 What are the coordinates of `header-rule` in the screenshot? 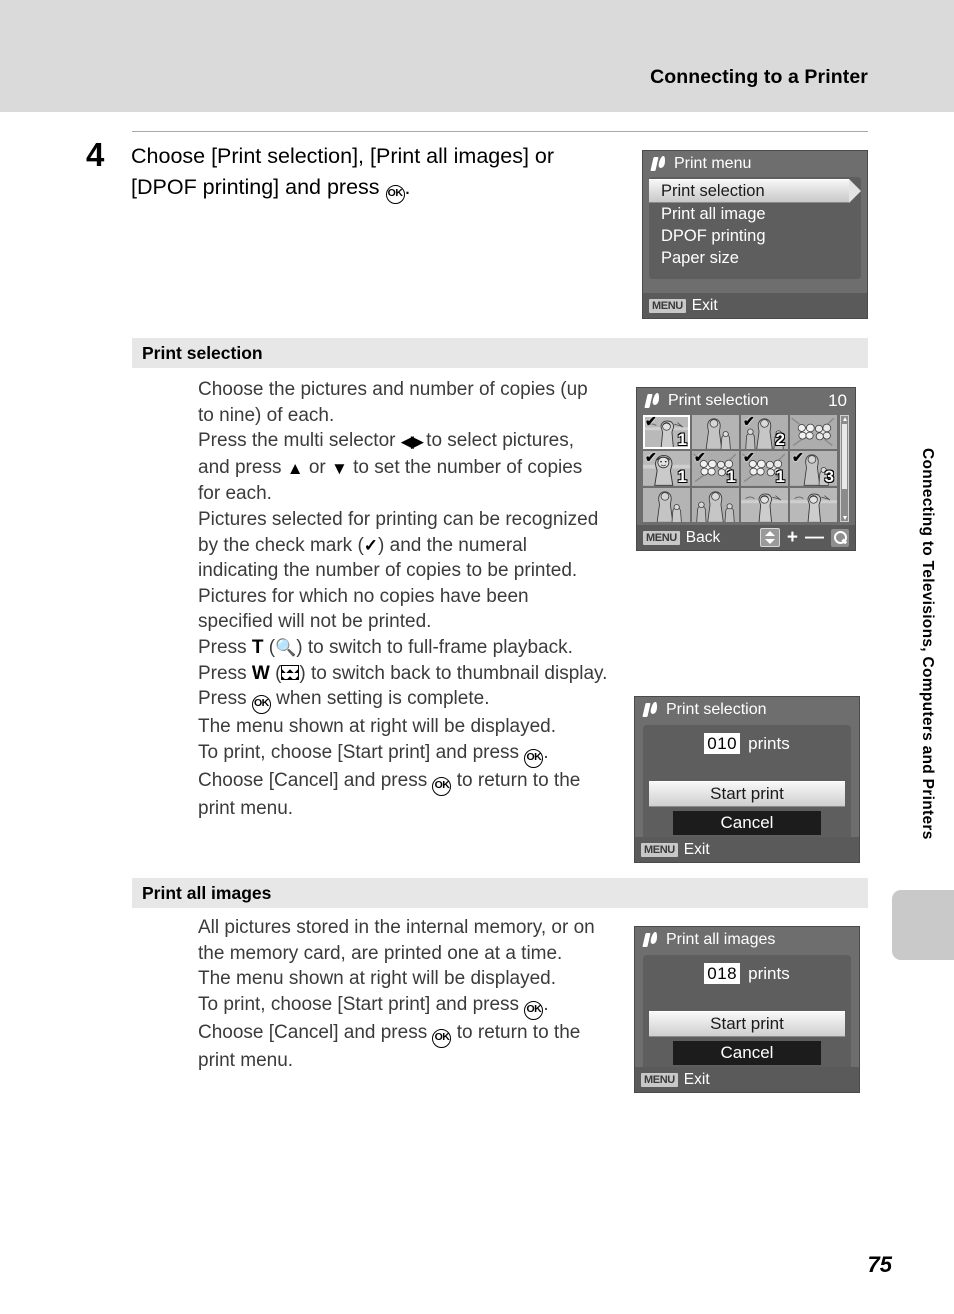 It's located at (500, 131).